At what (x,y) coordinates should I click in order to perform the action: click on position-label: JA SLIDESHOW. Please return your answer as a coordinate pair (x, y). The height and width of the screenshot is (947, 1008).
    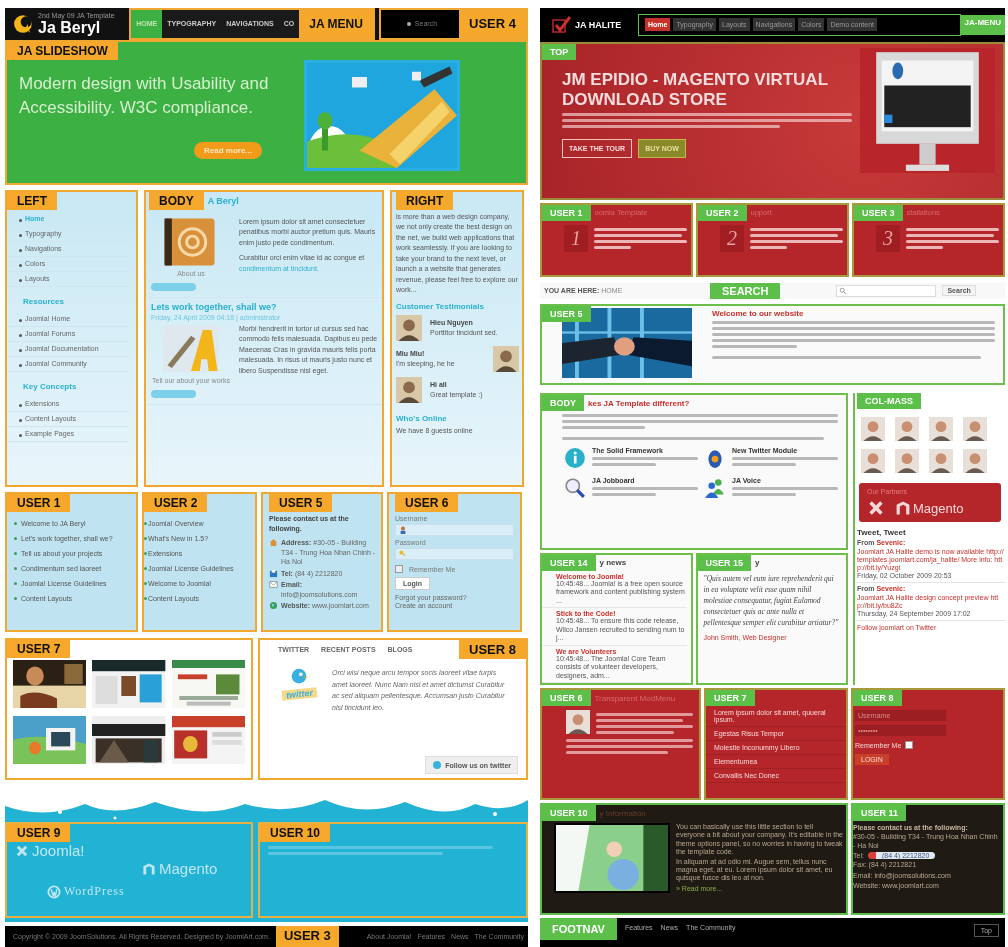
    Looking at the image, I should click on (62, 50).